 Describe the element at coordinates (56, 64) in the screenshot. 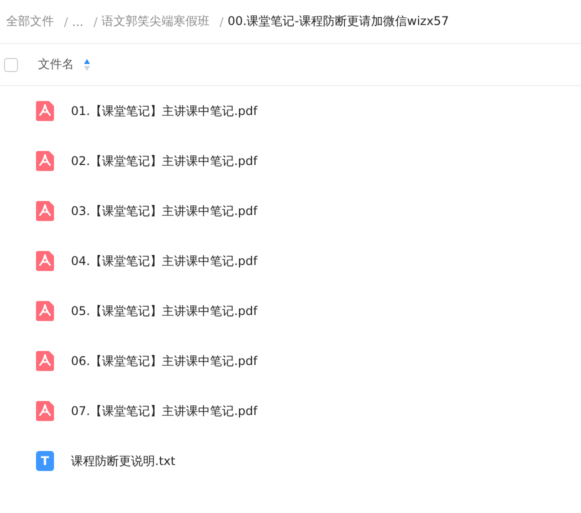

I see `column-header: 文件名` at that location.